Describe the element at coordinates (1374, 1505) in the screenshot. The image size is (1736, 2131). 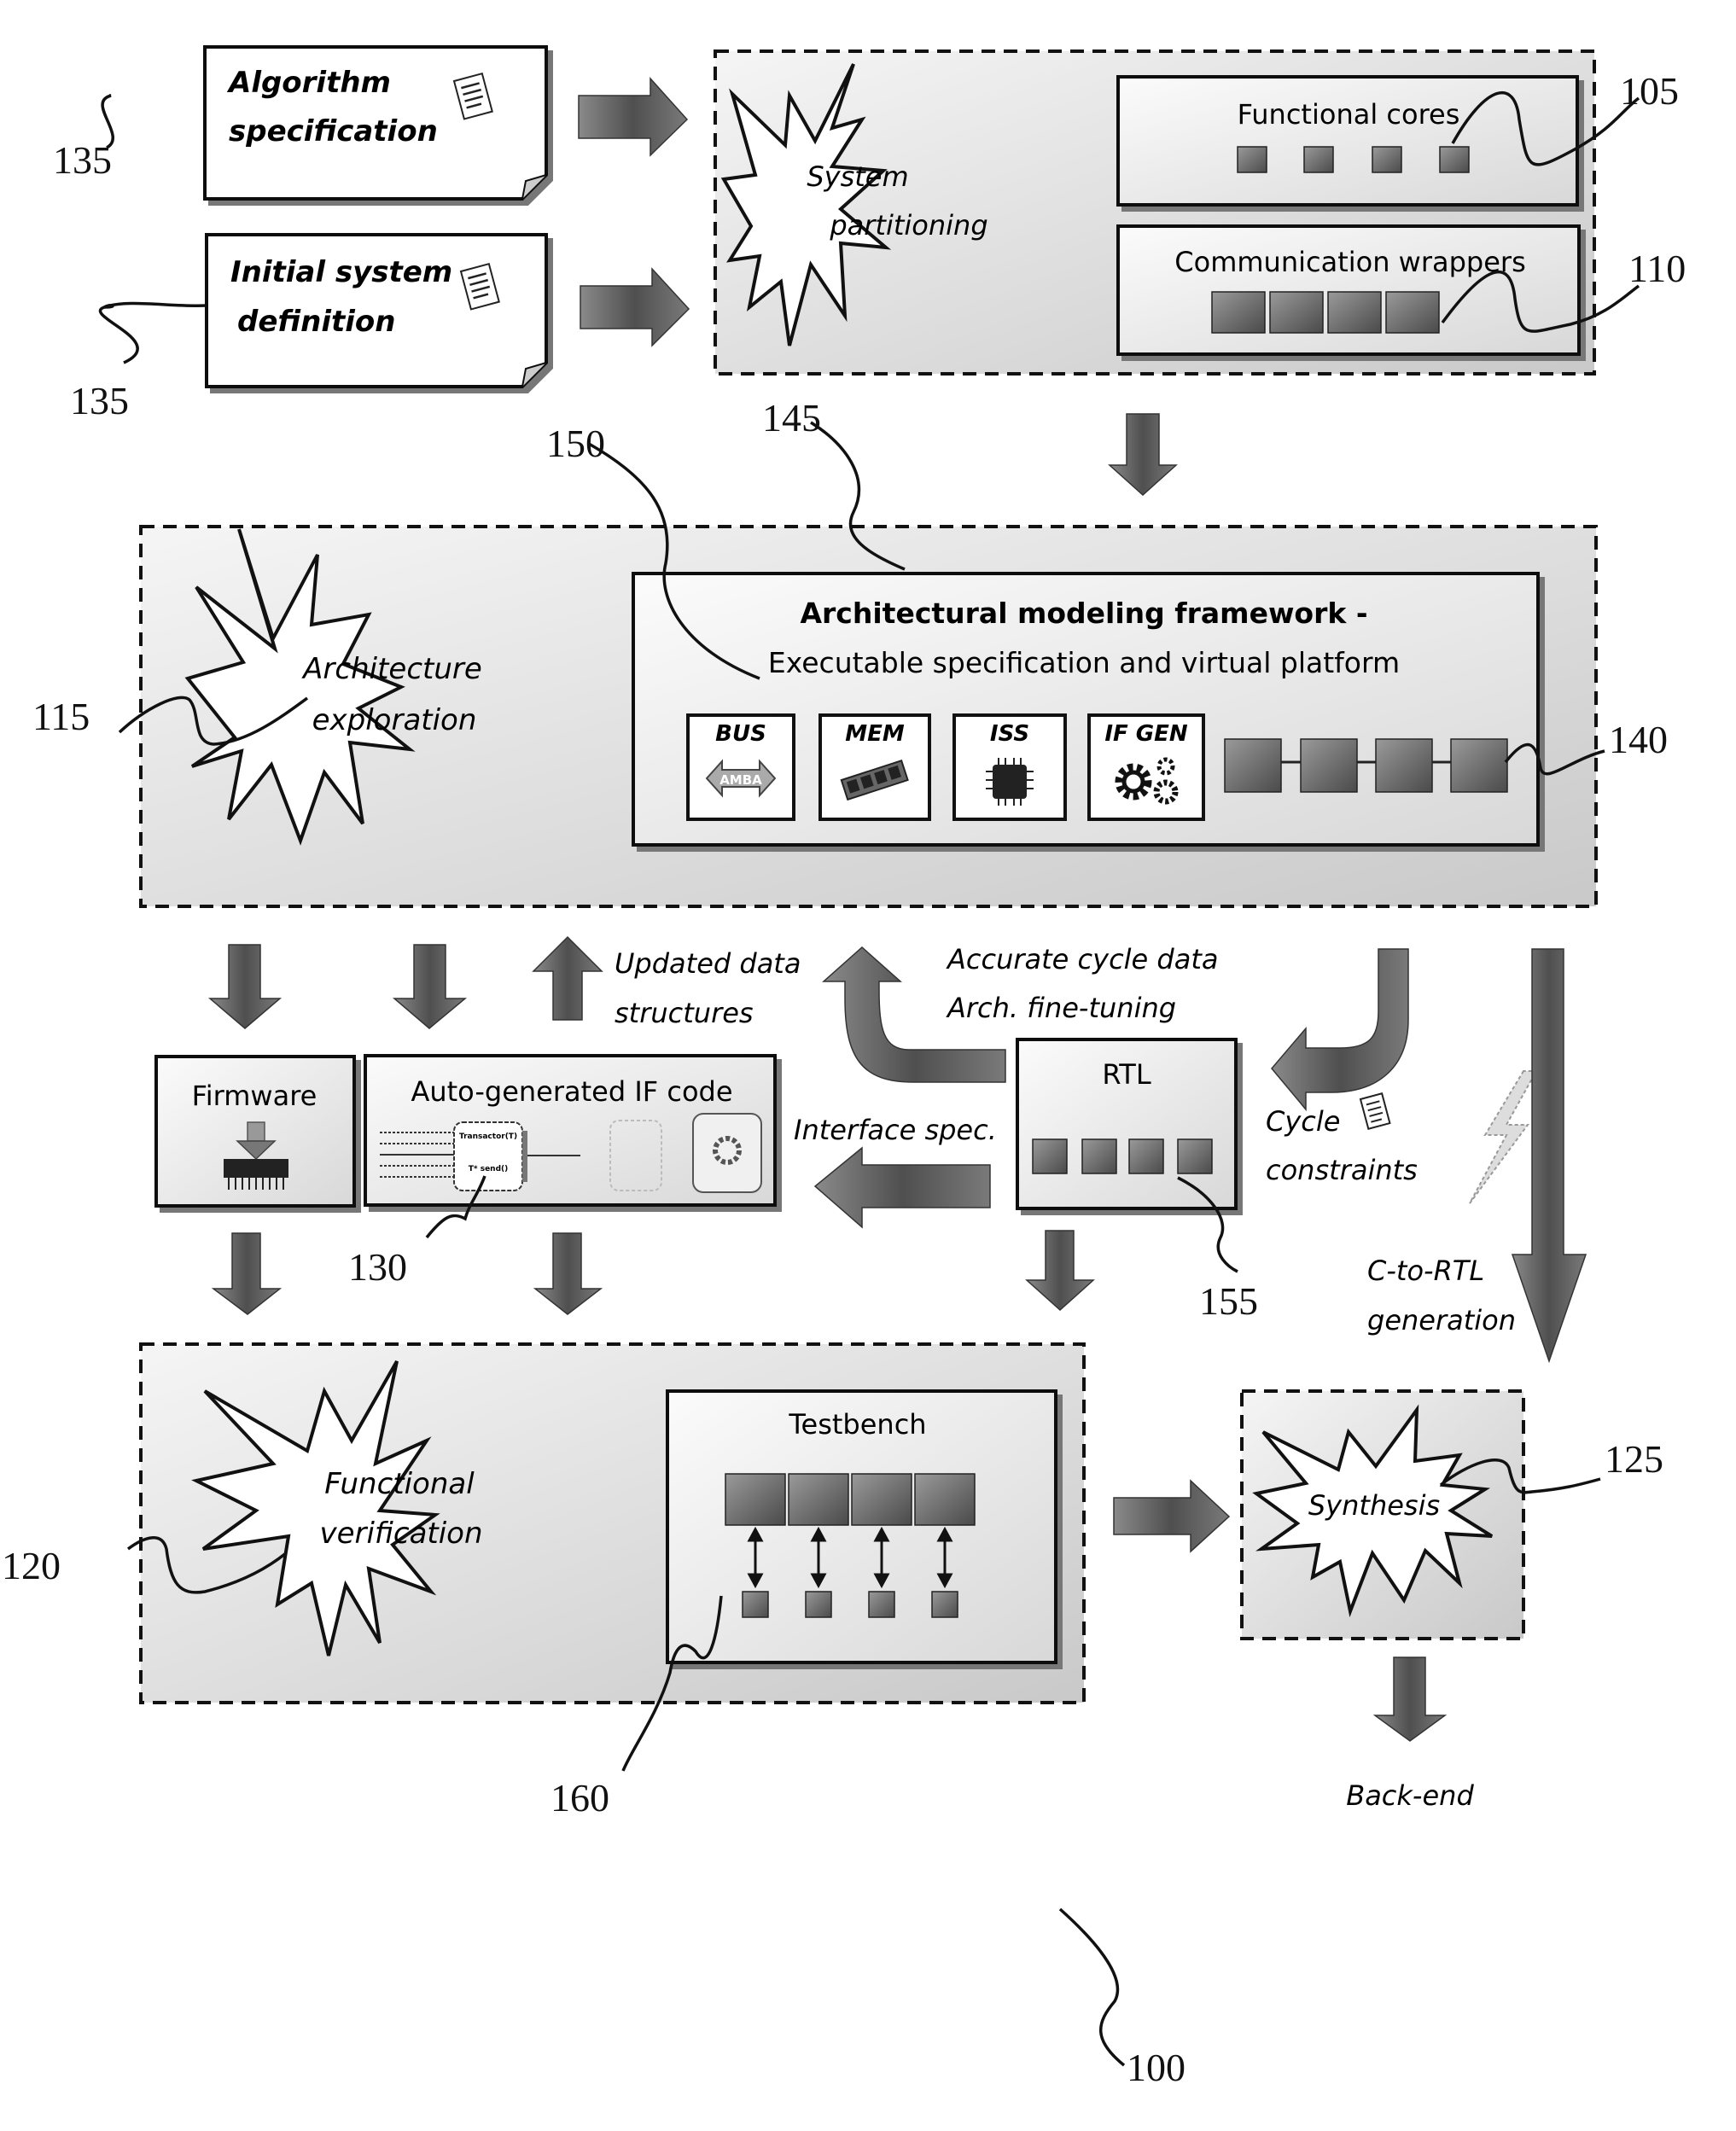
I see `synthesis-label: Synthesis` at that location.